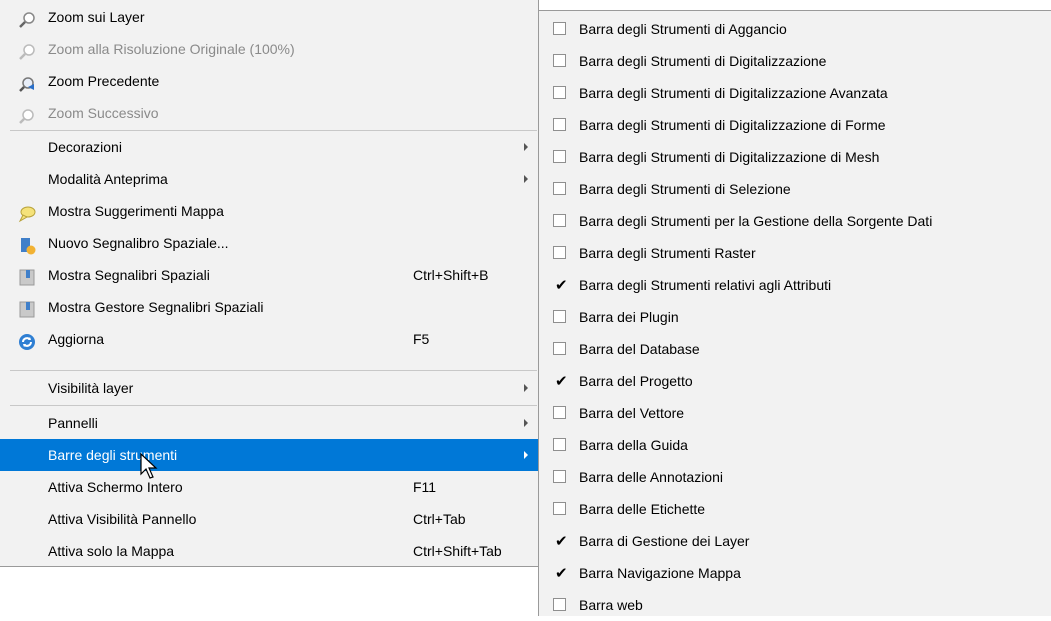 The width and height of the screenshot is (1051, 621). What do you see at coordinates (795, 605) in the screenshot?
I see `toolbar-toggle-item: Barra web` at bounding box center [795, 605].